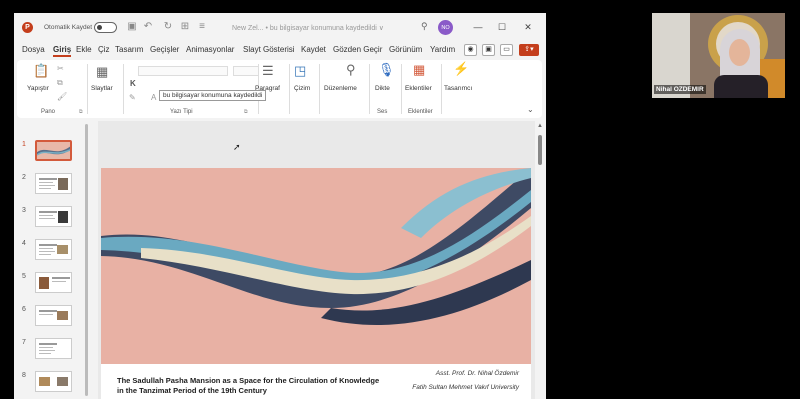 This screenshot has height=399, width=800. What do you see at coordinates (478, 27) in the screenshot?
I see `minimize-button: —` at bounding box center [478, 27].